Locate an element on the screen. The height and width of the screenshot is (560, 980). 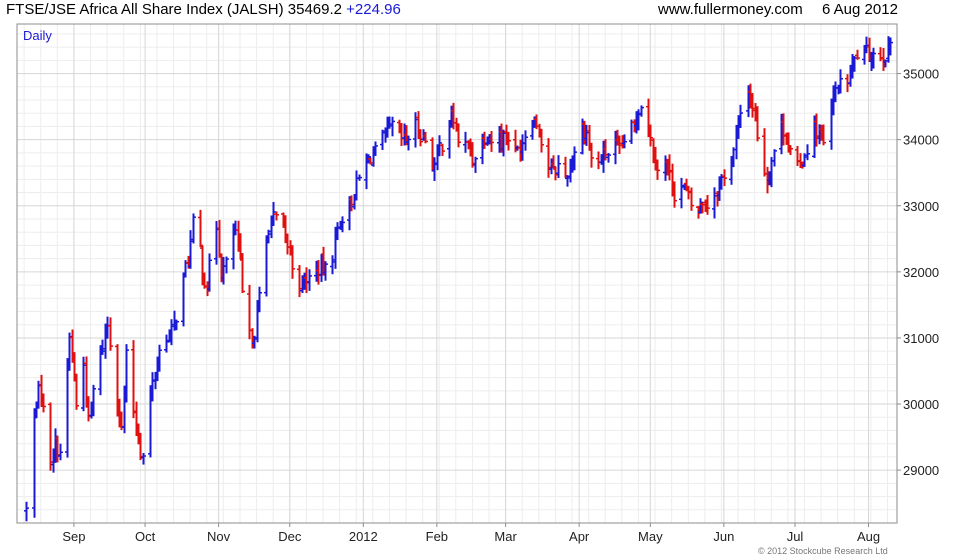
x-tick-label: Nov is located at coordinates (219, 536).